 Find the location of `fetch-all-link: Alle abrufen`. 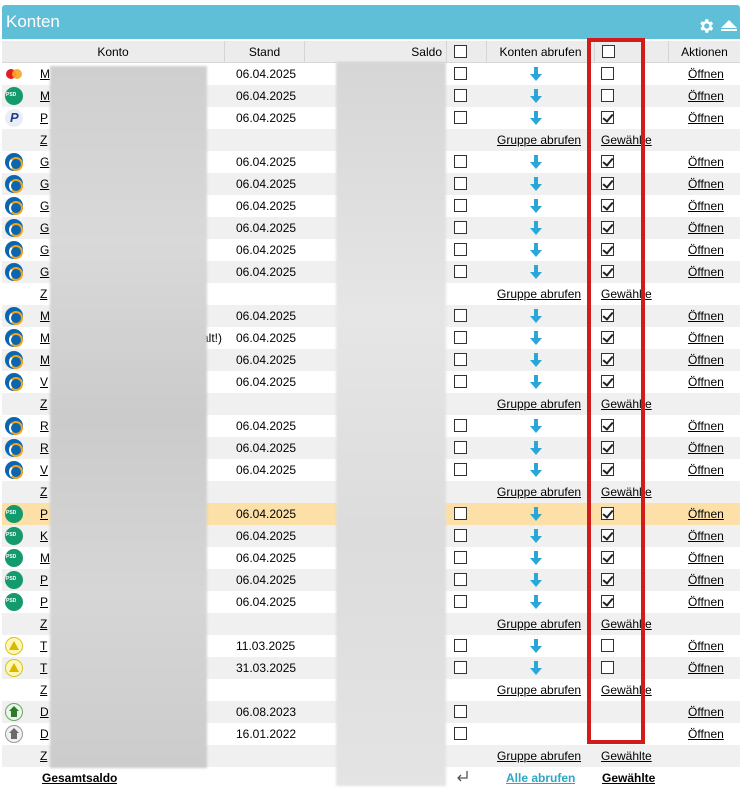

fetch-all-link: Alle abrufen is located at coordinates (540, 778).